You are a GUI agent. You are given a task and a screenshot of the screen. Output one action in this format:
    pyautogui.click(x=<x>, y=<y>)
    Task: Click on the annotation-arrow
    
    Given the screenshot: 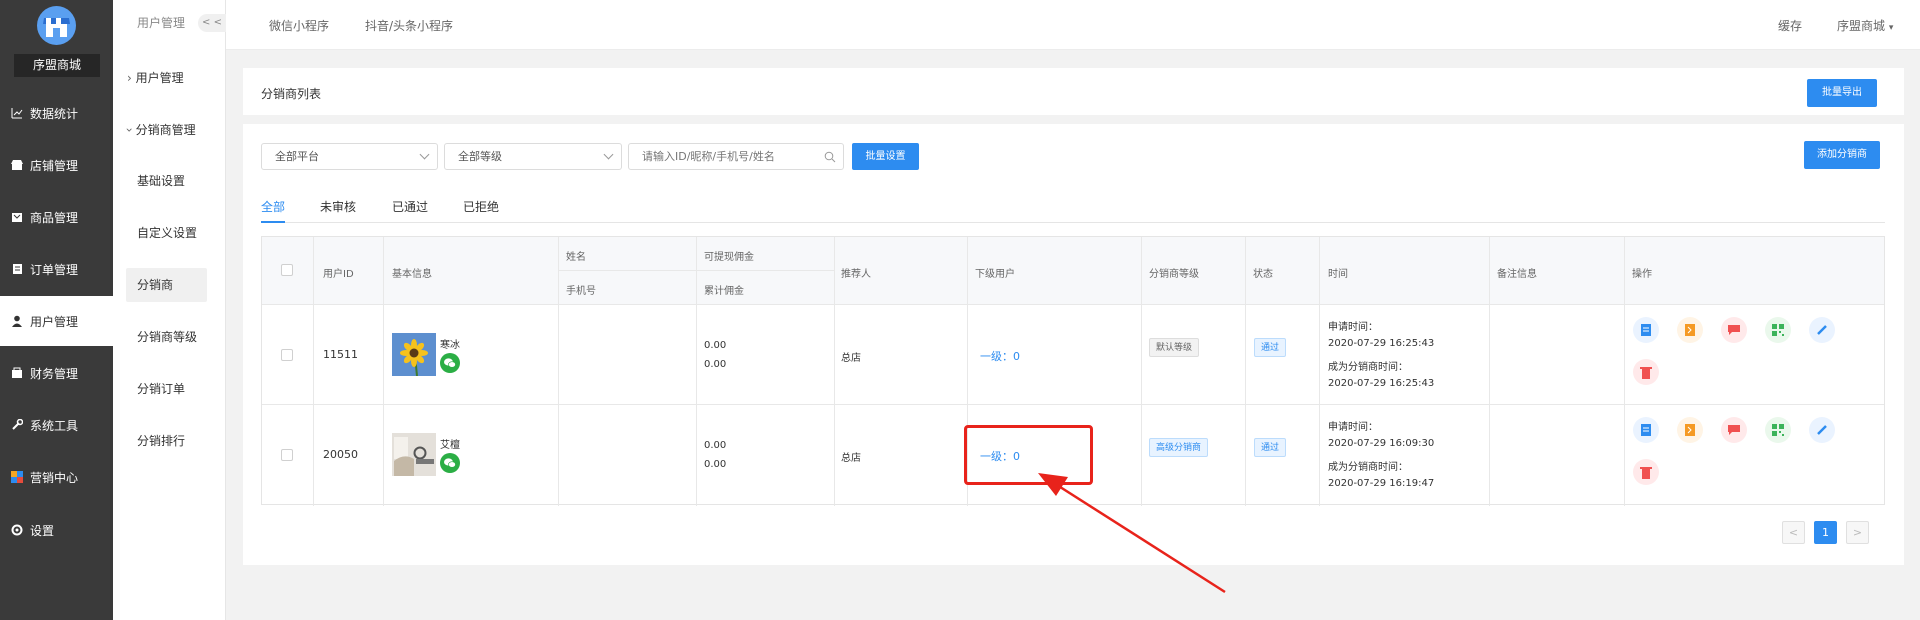 What is the action you would take?
    pyautogui.click(x=1132, y=533)
    